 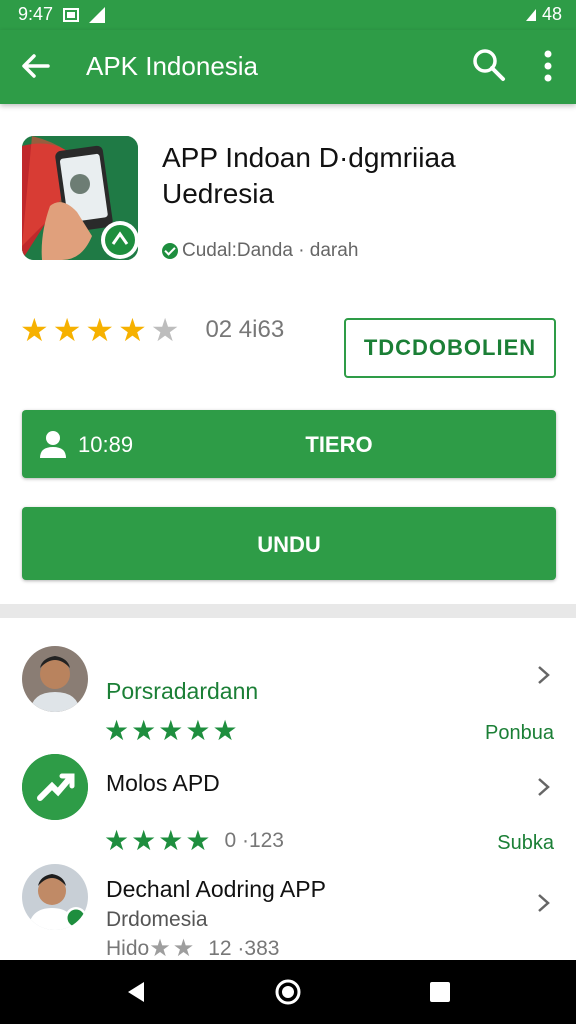 I want to click on download-button: UNDU, so click(x=289, y=543).